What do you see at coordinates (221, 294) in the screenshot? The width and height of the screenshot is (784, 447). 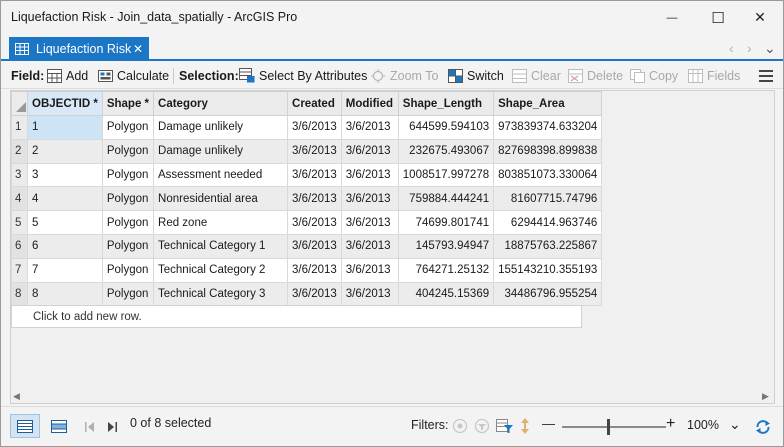 I see `cell-category: Technical Category 3` at bounding box center [221, 294].